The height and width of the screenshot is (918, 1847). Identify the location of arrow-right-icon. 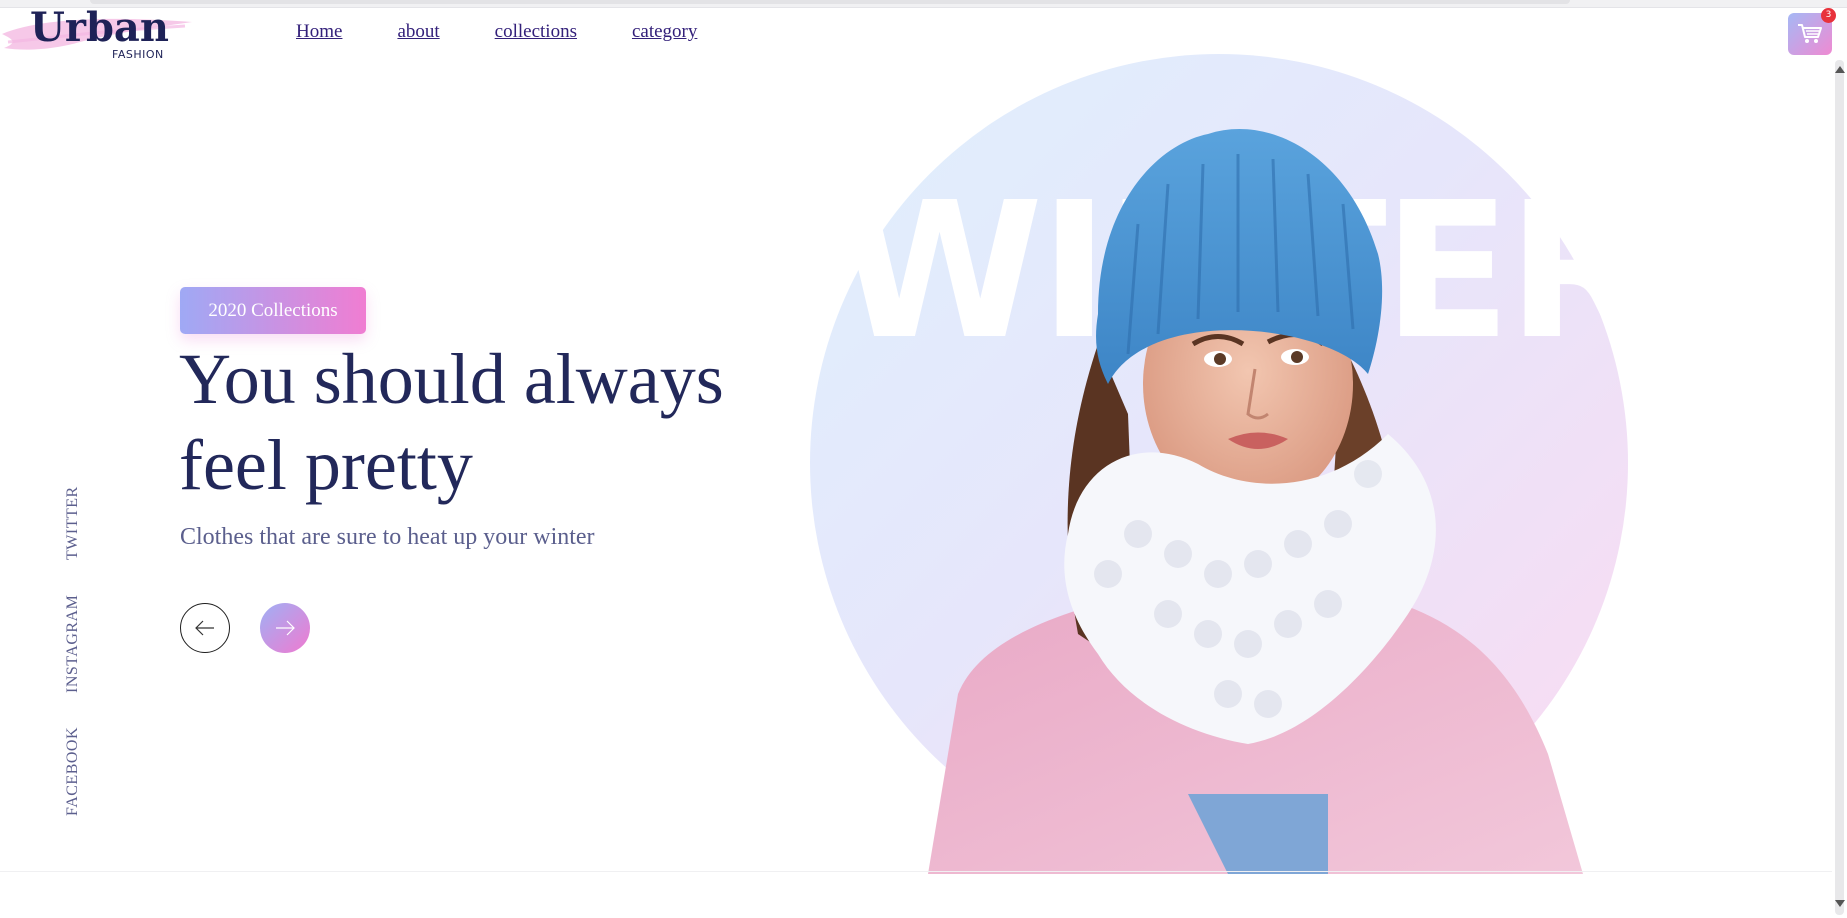
(285, 628).